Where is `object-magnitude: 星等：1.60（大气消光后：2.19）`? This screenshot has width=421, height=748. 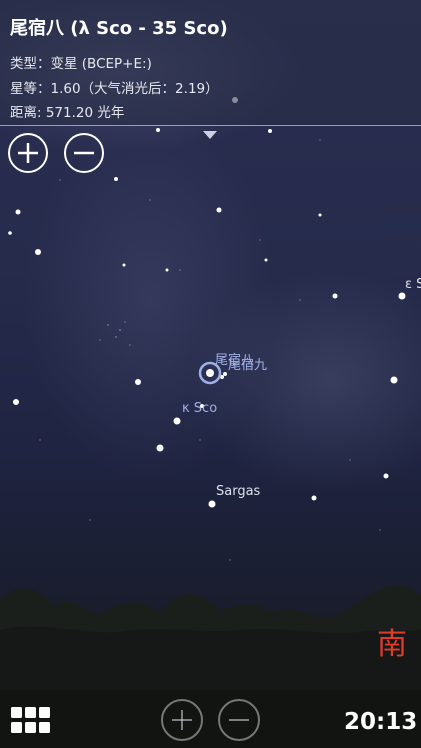 object-magnitude: 星等：1.60（大气消光后：2.19） is located at coordinates (114, 89).